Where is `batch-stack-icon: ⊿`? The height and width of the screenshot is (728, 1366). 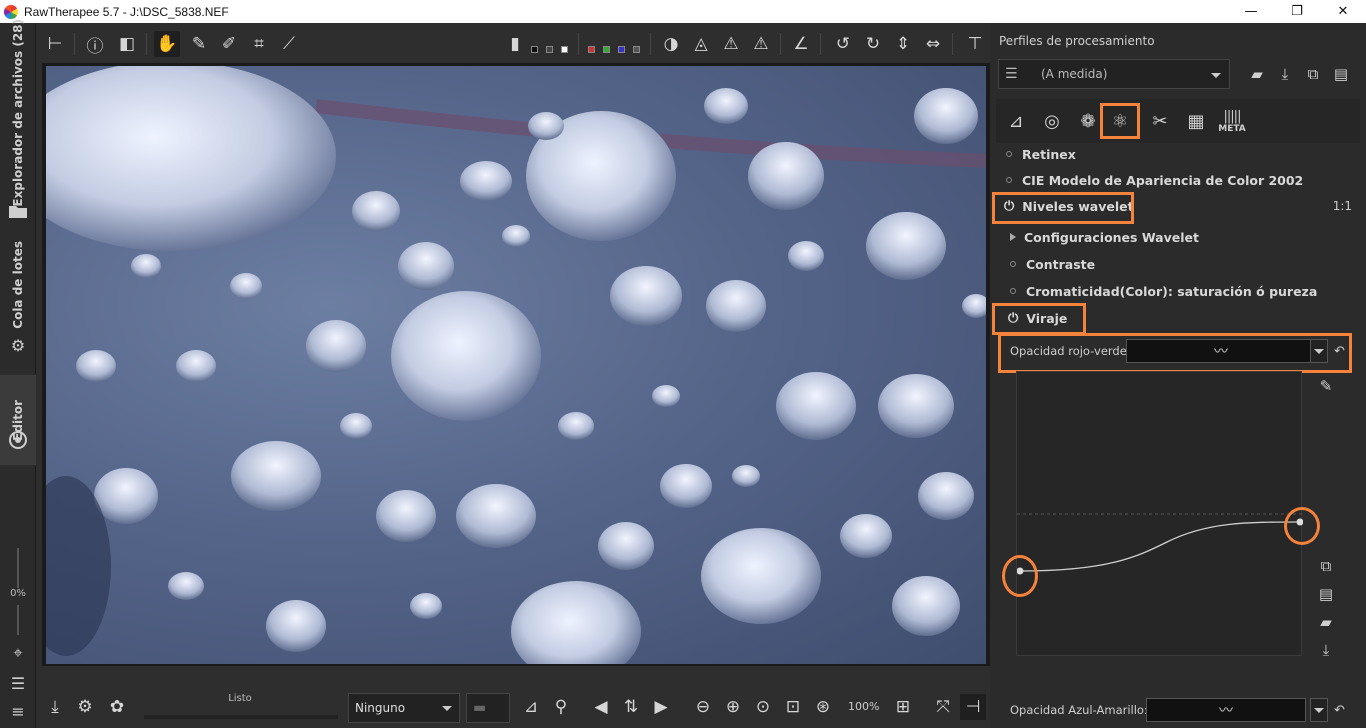 batch-stack-icon: ⊿ is located at coordinates (531, 707).